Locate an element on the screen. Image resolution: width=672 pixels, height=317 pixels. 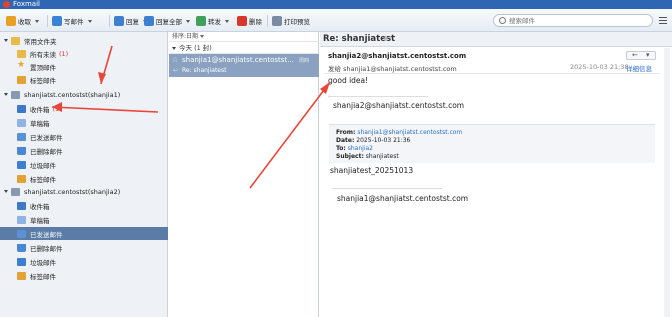
compose-icon is located at coordinates (57, 21).